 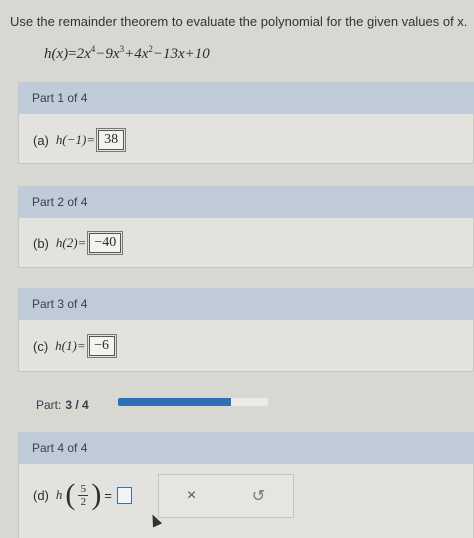 What do you see at coordinates (77, 405) in the screenshot?
I see `progress-value: 3 / 4` at bounding box center [77, 405].